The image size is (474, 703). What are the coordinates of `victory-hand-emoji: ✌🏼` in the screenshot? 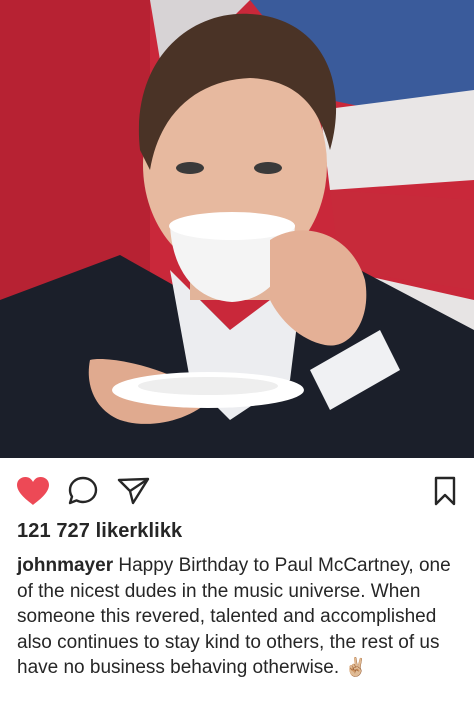 It's located at (355, 667).